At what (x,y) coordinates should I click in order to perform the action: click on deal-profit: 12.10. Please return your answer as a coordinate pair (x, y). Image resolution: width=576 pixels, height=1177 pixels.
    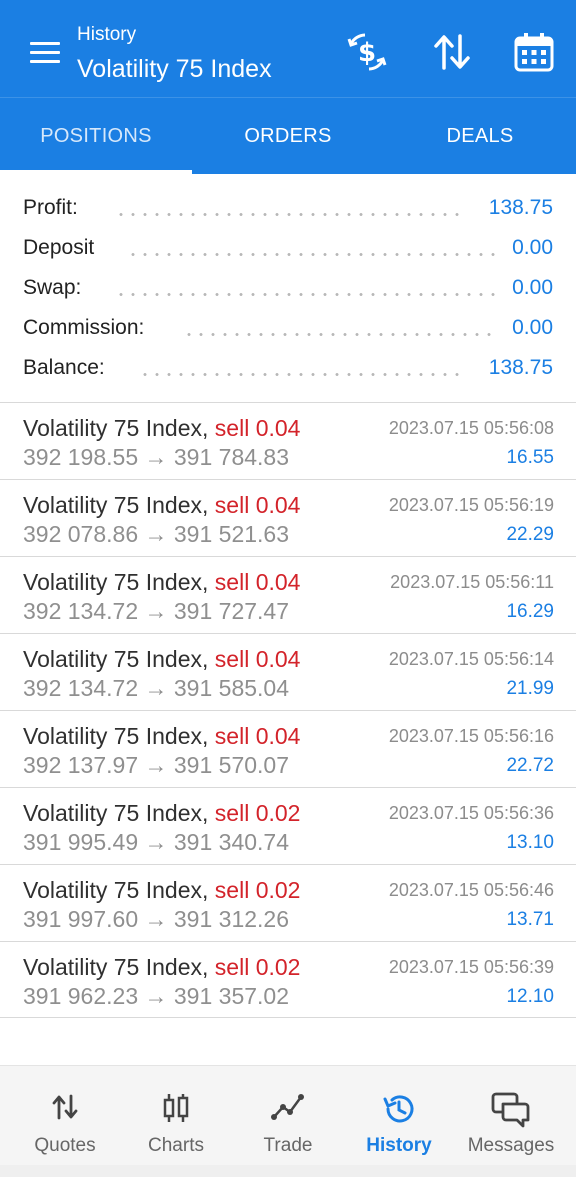
    Looking at the image, I should click on (530, 996).